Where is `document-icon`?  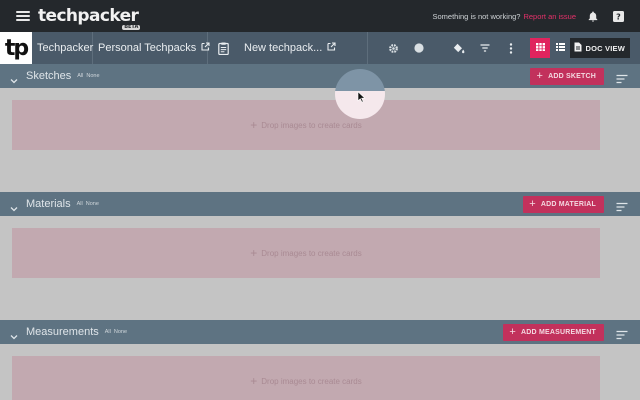 document-icon is located at coordinates (223, 48).